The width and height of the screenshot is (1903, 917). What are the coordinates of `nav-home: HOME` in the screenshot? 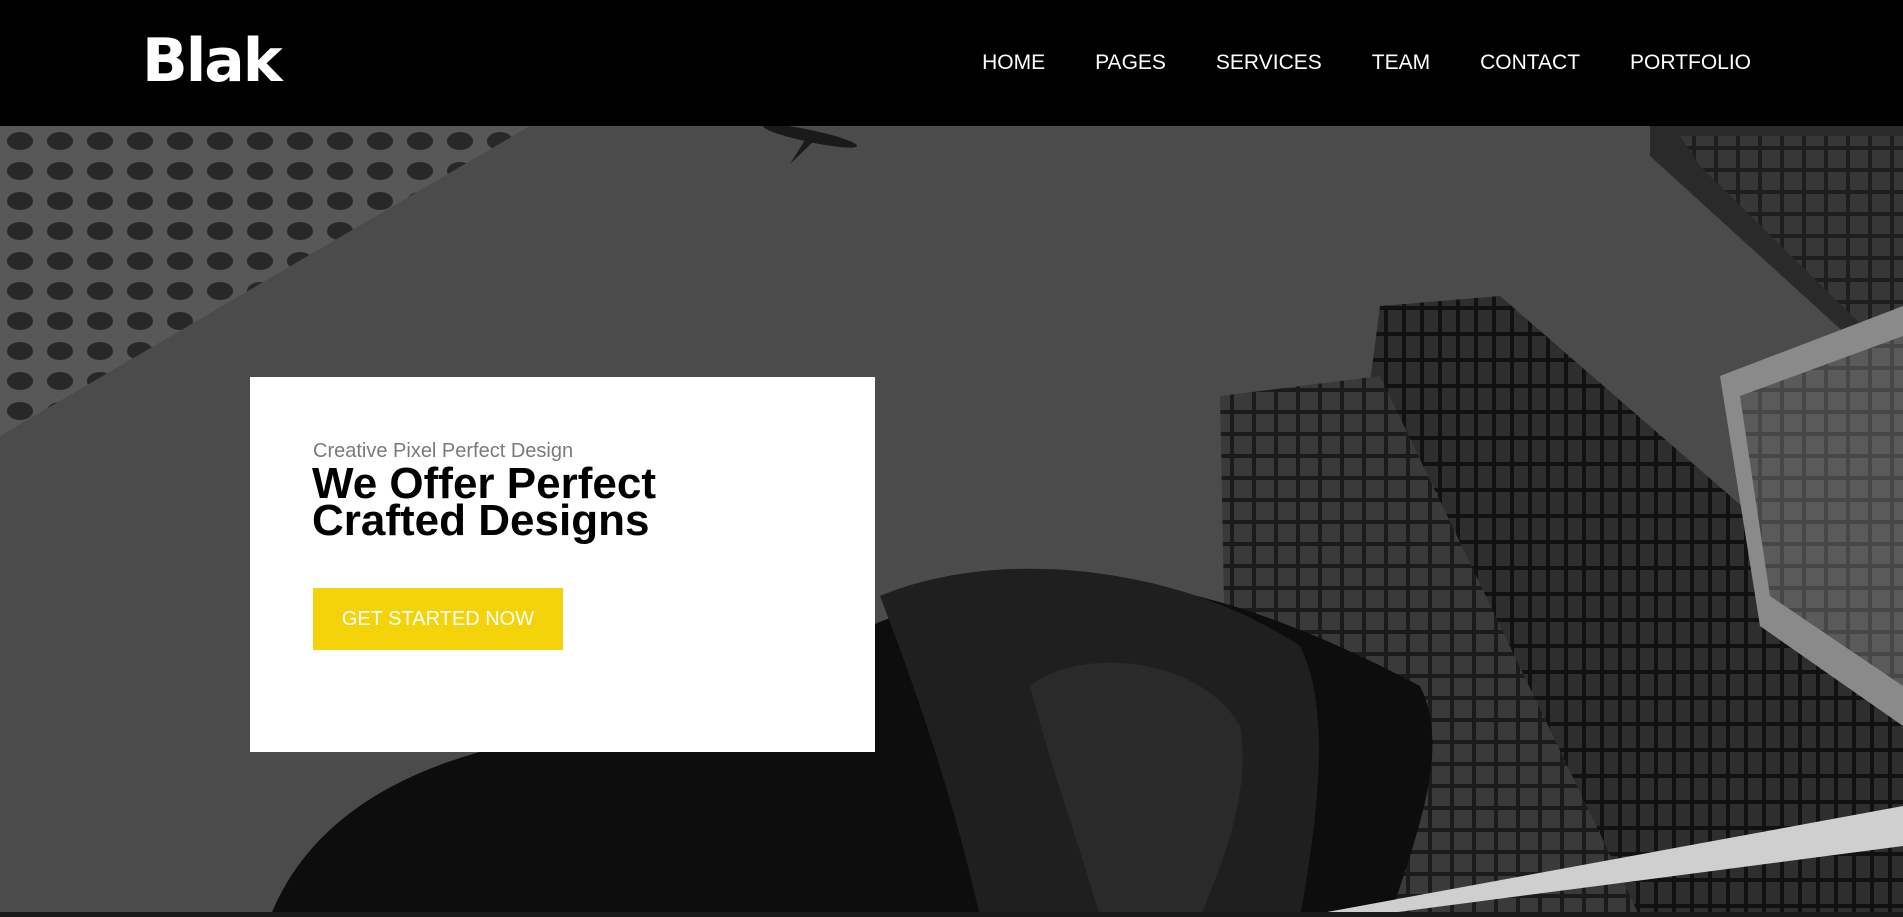 It's located at (1013, 63).